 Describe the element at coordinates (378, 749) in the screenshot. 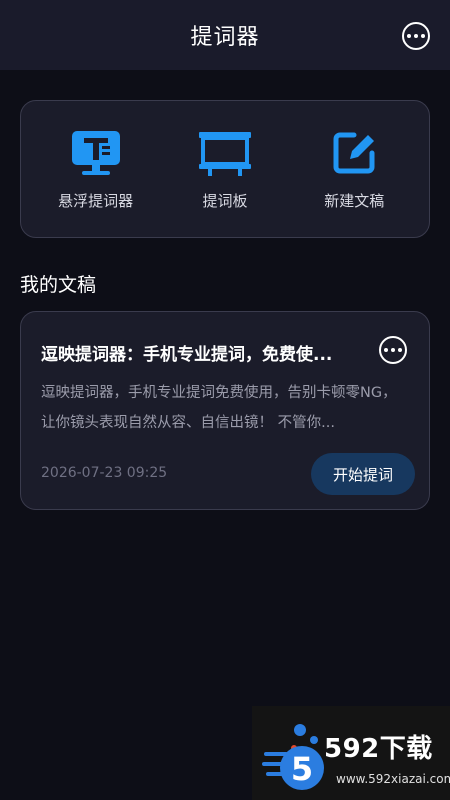

I see `watermark-brand: 592下载` at that location.